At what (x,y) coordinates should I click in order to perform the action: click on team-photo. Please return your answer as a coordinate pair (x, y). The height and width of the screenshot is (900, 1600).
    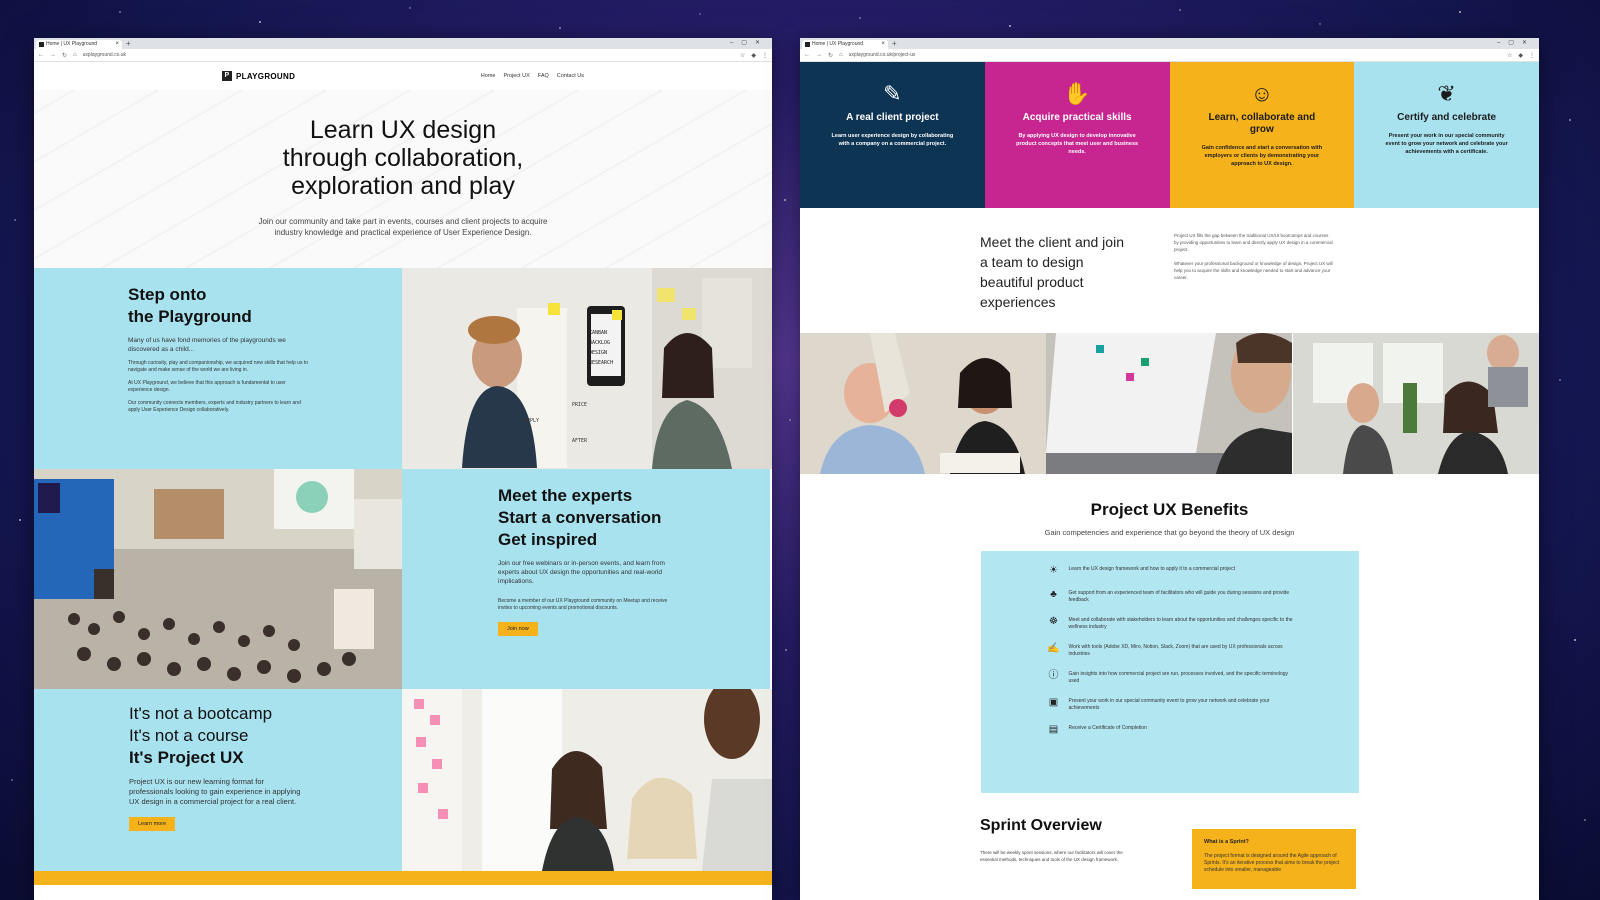
    Looking at the image, I should click on (1415, 403).